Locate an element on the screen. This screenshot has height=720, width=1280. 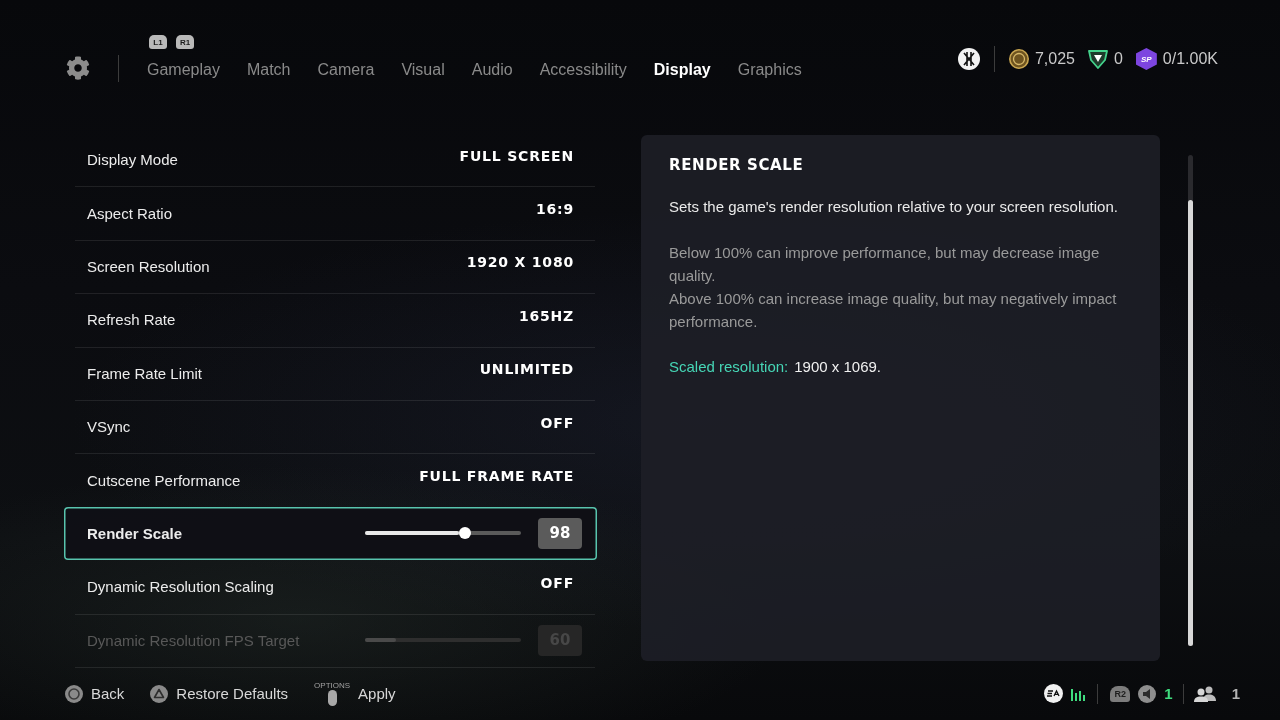
setting-row: Render Scale 98 is located at coordinates (330, 533).